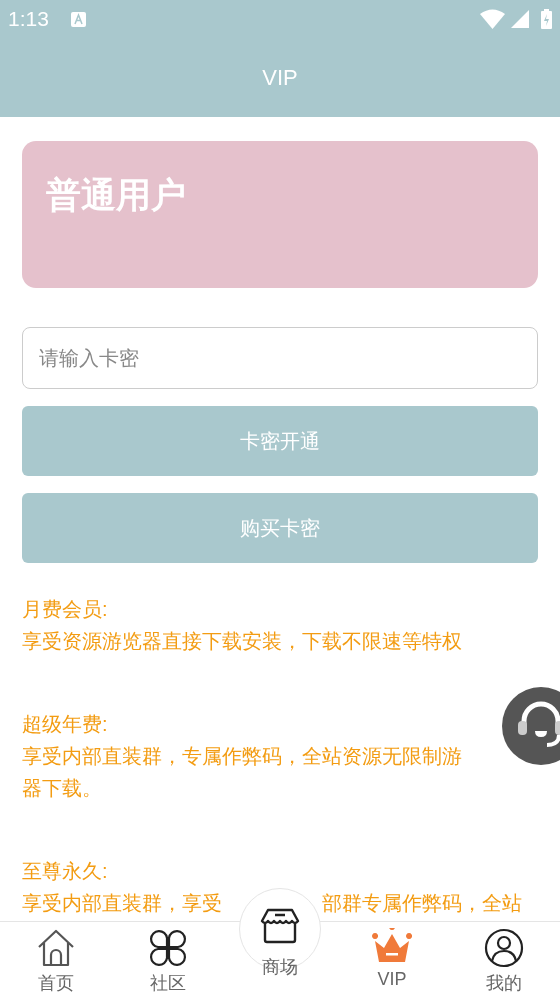  I want to click on nav-tab: 首页, so click(56, 964).